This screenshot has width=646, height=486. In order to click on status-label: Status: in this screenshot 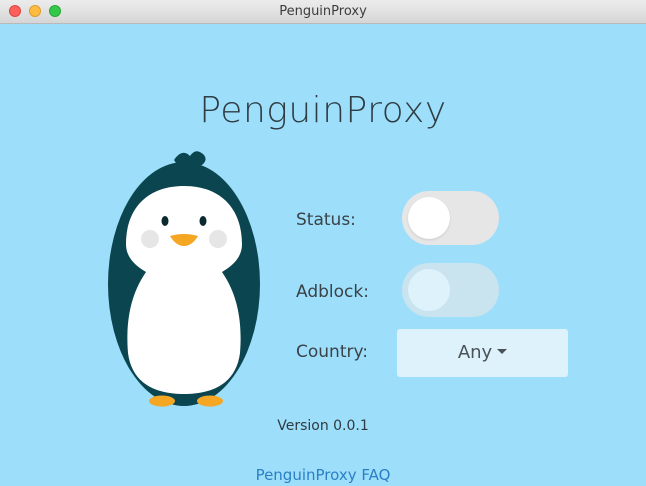, I will do `click(326, 220)`.